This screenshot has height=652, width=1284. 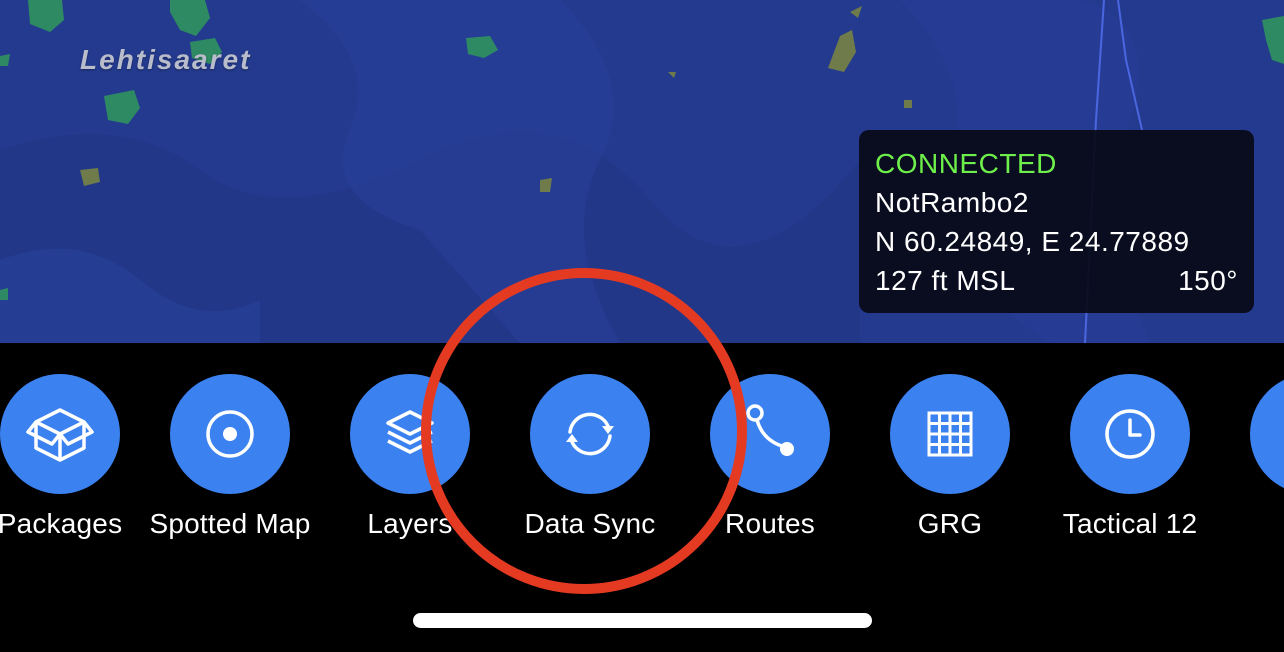 What do you see at coordinates (584, 431) in the screenshot?
I see `highlight-annotation-ring` at bounding box center [584, 431].